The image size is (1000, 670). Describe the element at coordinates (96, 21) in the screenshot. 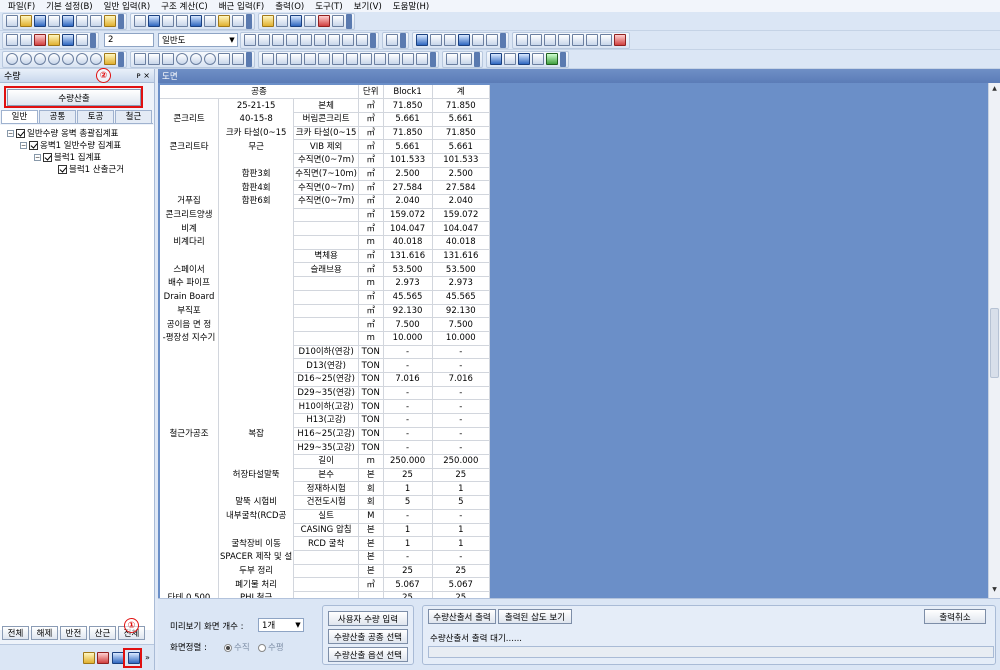

I see `print-icon` at that location.